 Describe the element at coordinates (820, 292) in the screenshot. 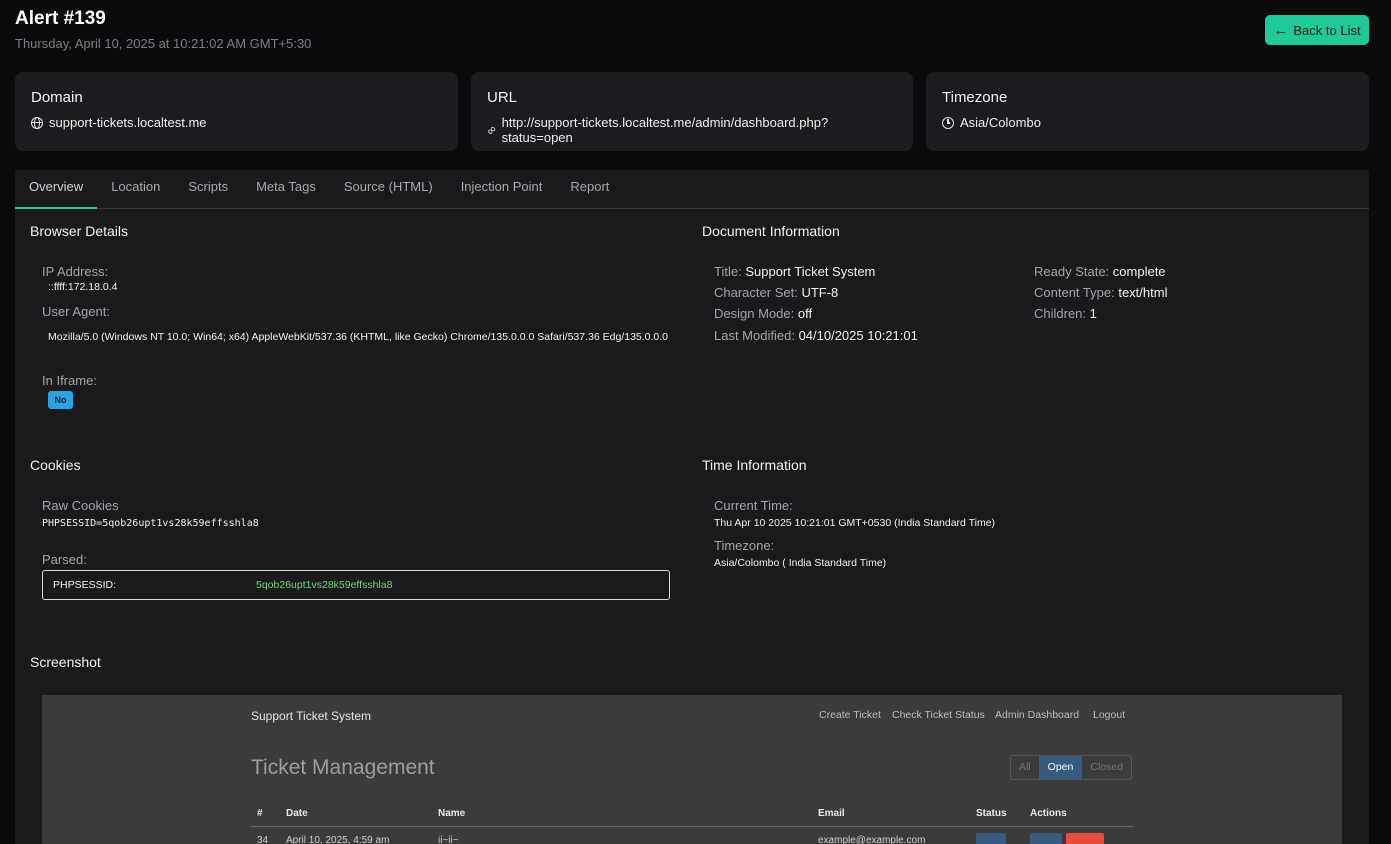

I see `doc-charset-value: UTF-8` at that location.